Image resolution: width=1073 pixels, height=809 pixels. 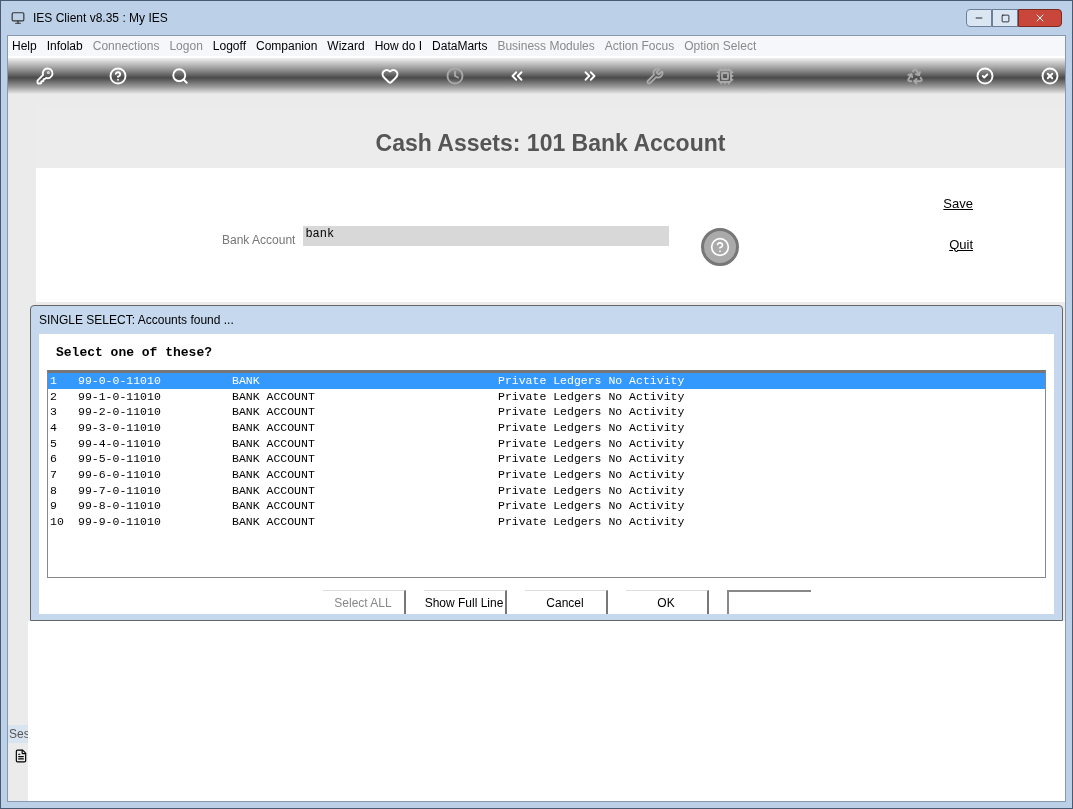 What do you see at coordinates (45, 76) in the screenshot?
I see `key-icon` at bounding box center [45, 76].